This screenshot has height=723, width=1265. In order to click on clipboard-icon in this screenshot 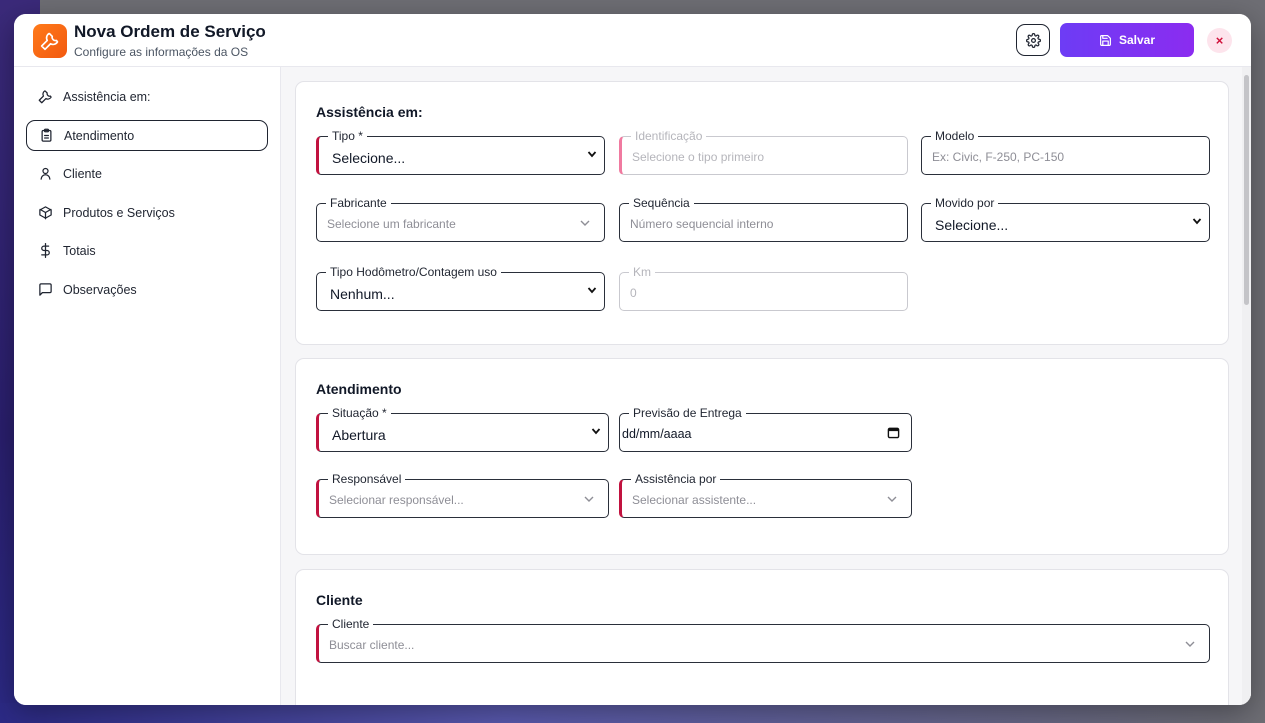, I will do `click(46, 136)`.